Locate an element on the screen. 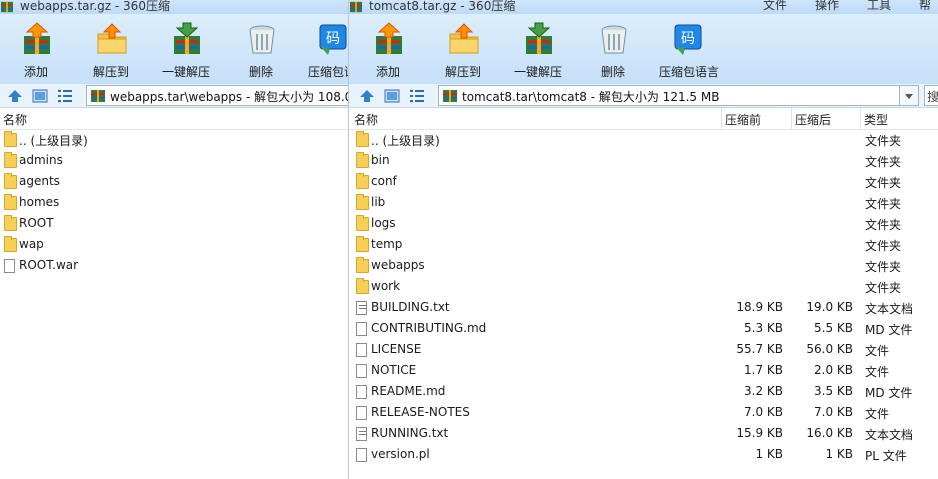 The height and width of the screenshot is (479, 938). search-field: 搜 is located at coordinates (931, 95).